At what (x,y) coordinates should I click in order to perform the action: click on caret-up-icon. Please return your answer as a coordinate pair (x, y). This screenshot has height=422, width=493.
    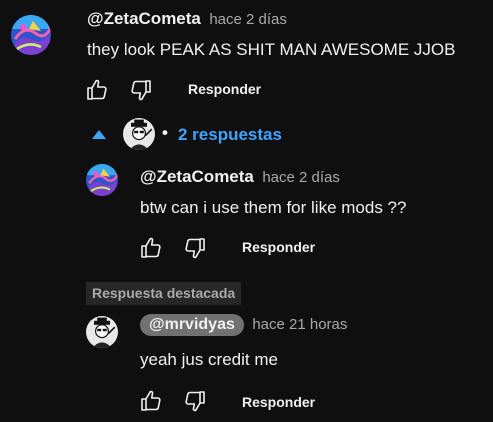
    Looking at the image, I should click on (99, 134).